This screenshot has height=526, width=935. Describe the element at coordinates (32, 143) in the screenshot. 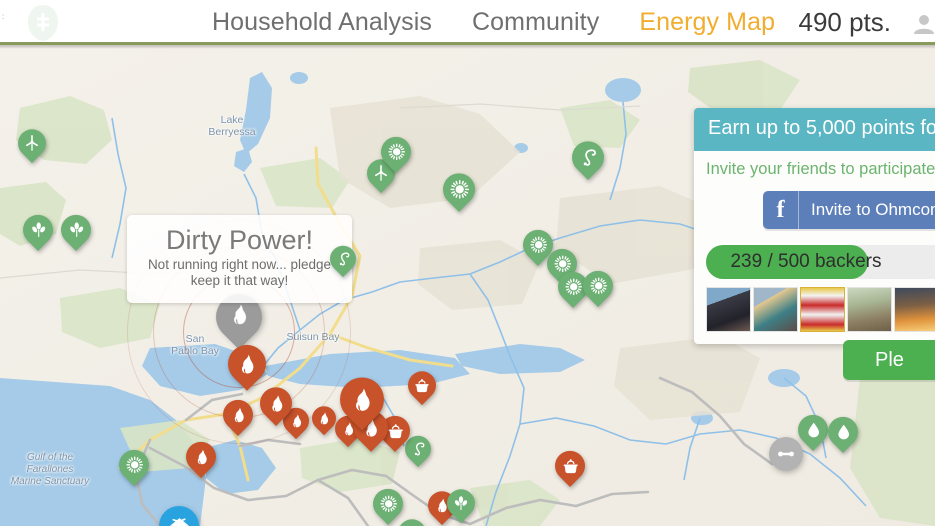

I see `marker-wind-turbine` at that location.